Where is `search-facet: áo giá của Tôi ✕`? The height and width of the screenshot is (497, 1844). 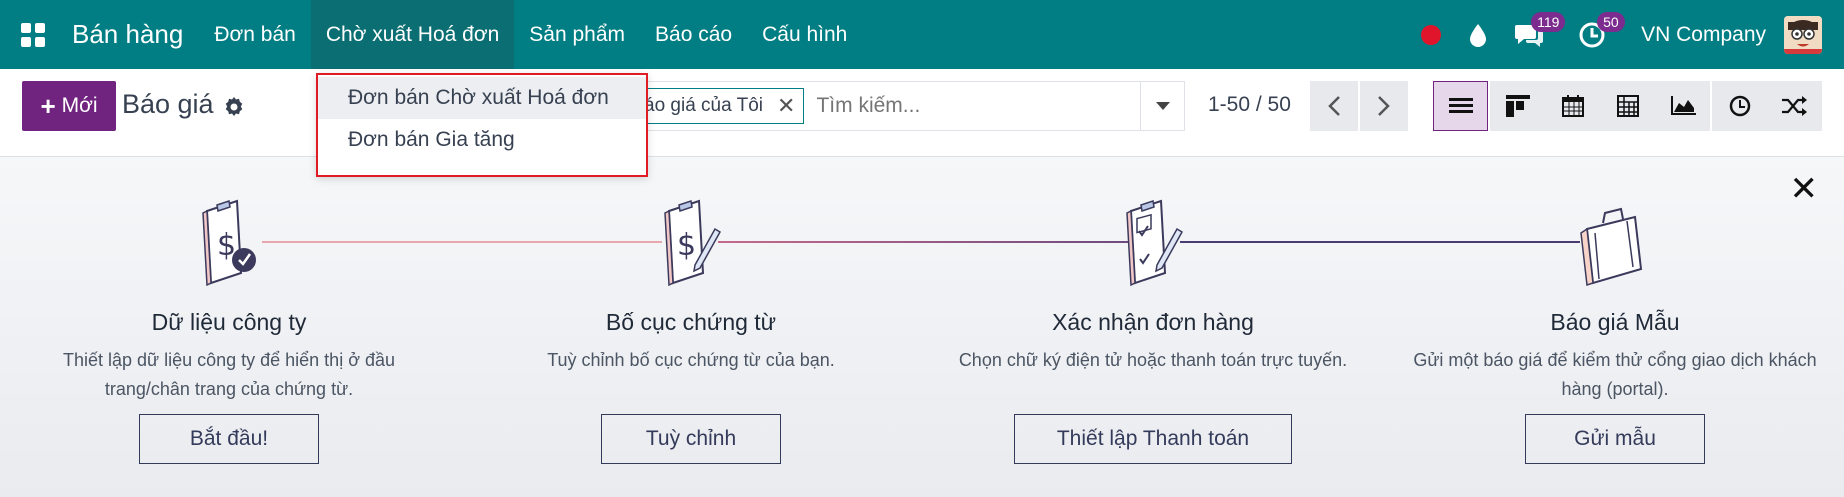
search-facet: áo giá của Tôi ✕ is located at coordinates (720, 106).